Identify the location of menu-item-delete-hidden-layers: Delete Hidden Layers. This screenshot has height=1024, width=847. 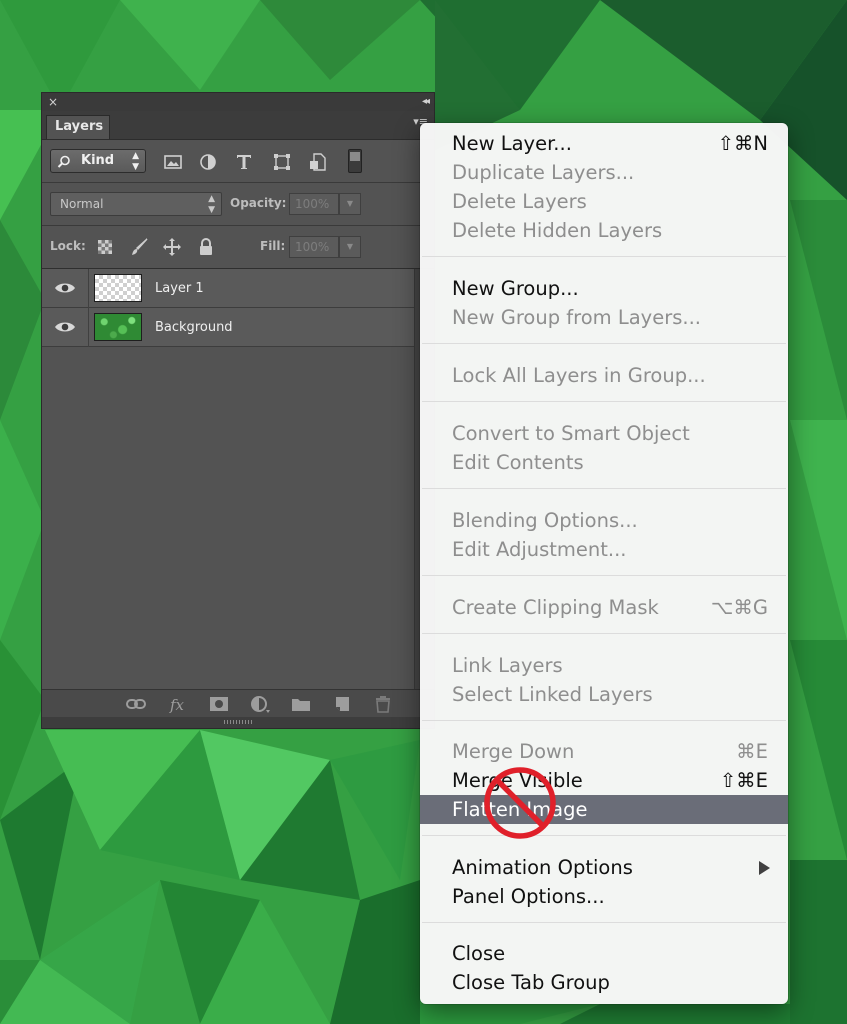
(604, 230).